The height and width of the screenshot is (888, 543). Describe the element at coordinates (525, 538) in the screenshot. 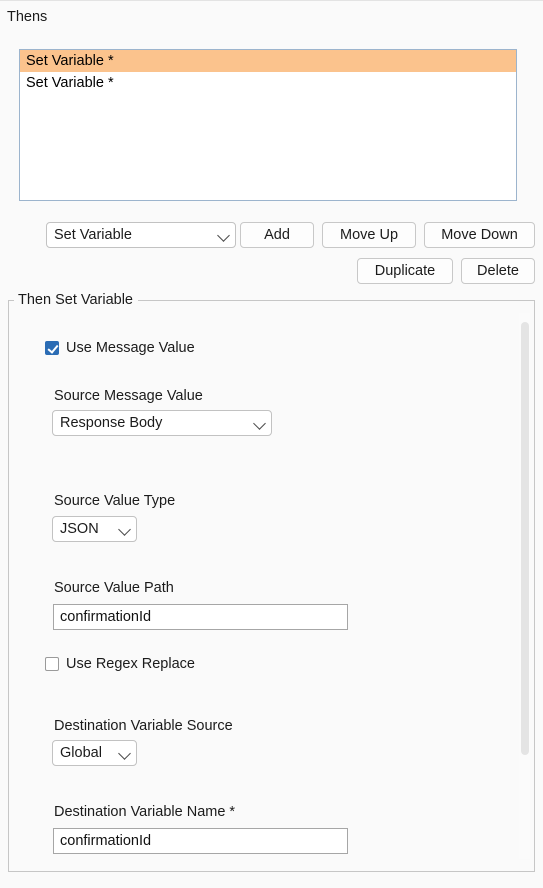

I see `vertical-scrollbar-thumb` at that location.